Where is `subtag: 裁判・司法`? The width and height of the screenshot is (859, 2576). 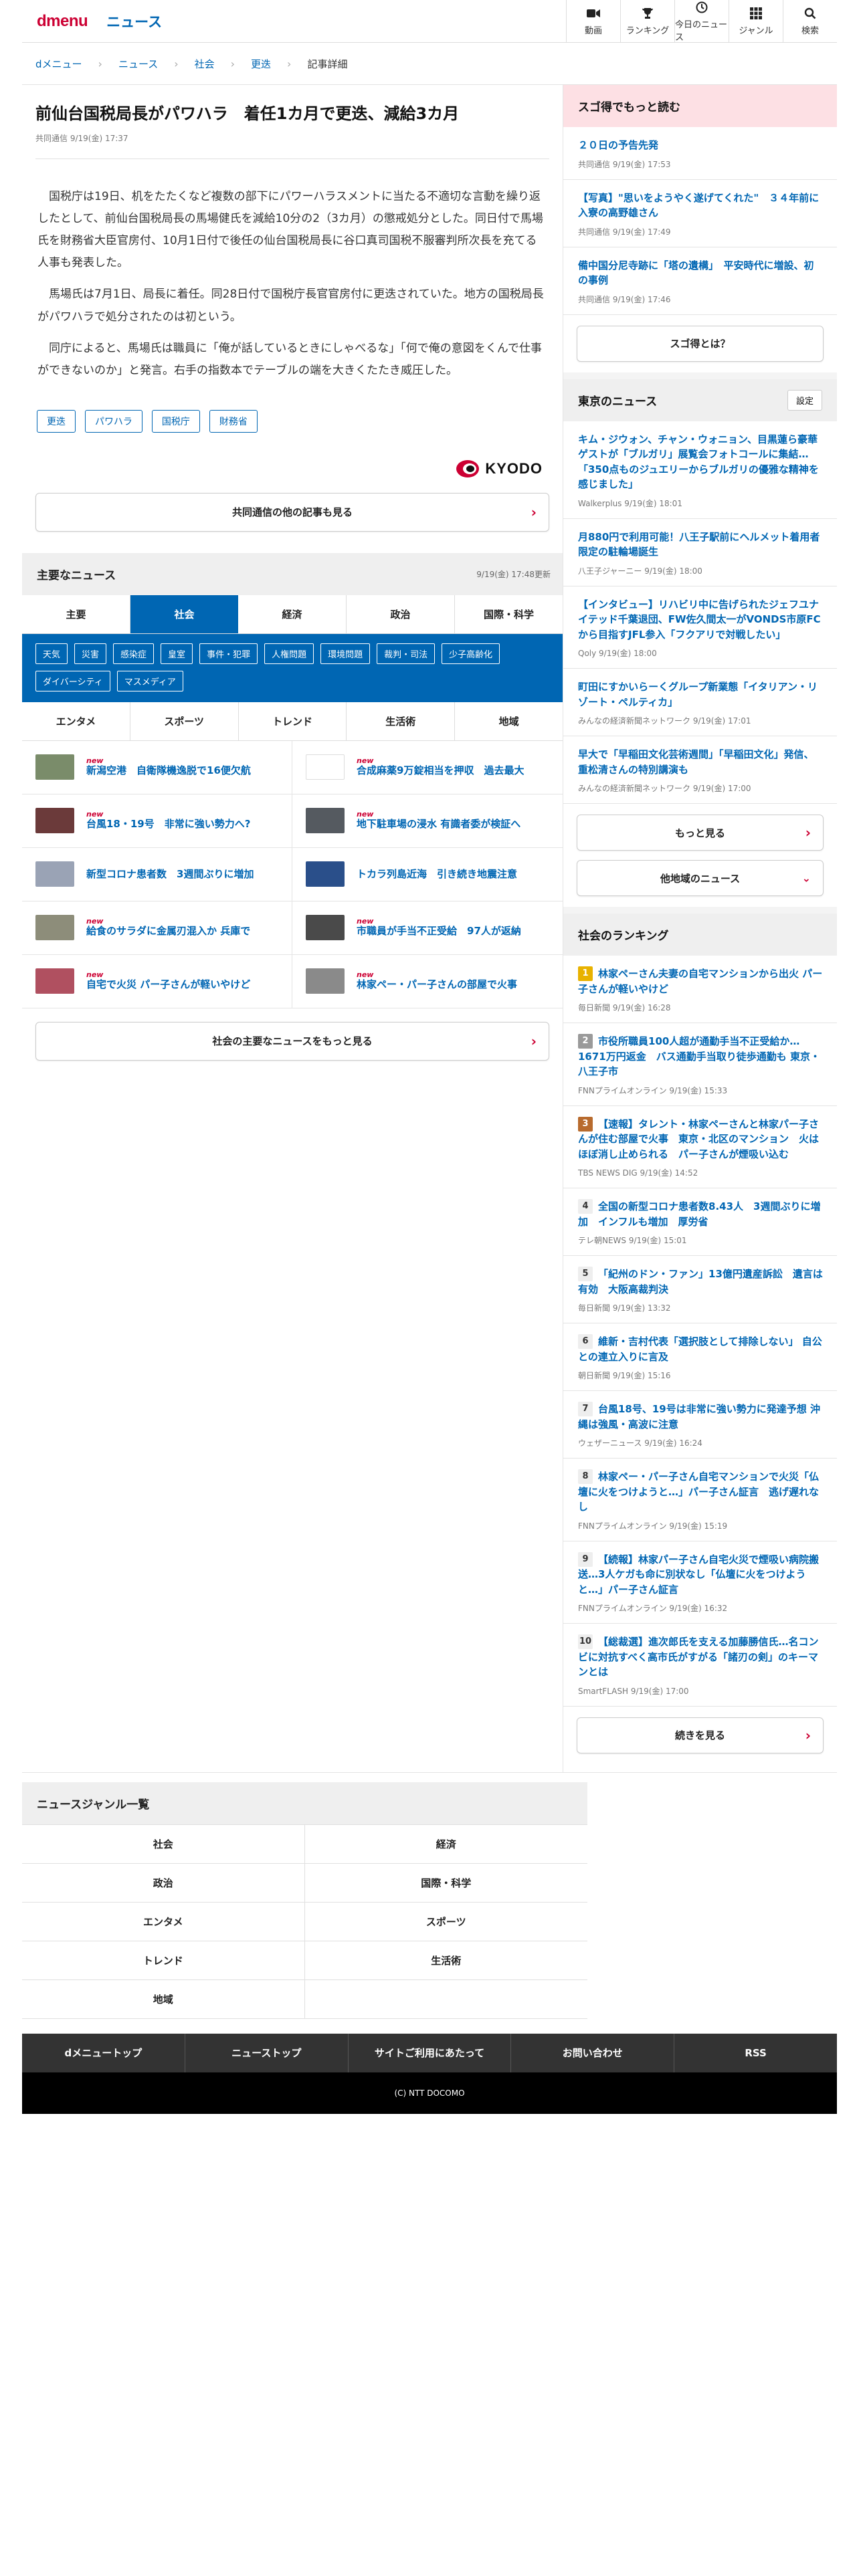
subtag: 裁判・司法 is located at coordinates (406, 653).